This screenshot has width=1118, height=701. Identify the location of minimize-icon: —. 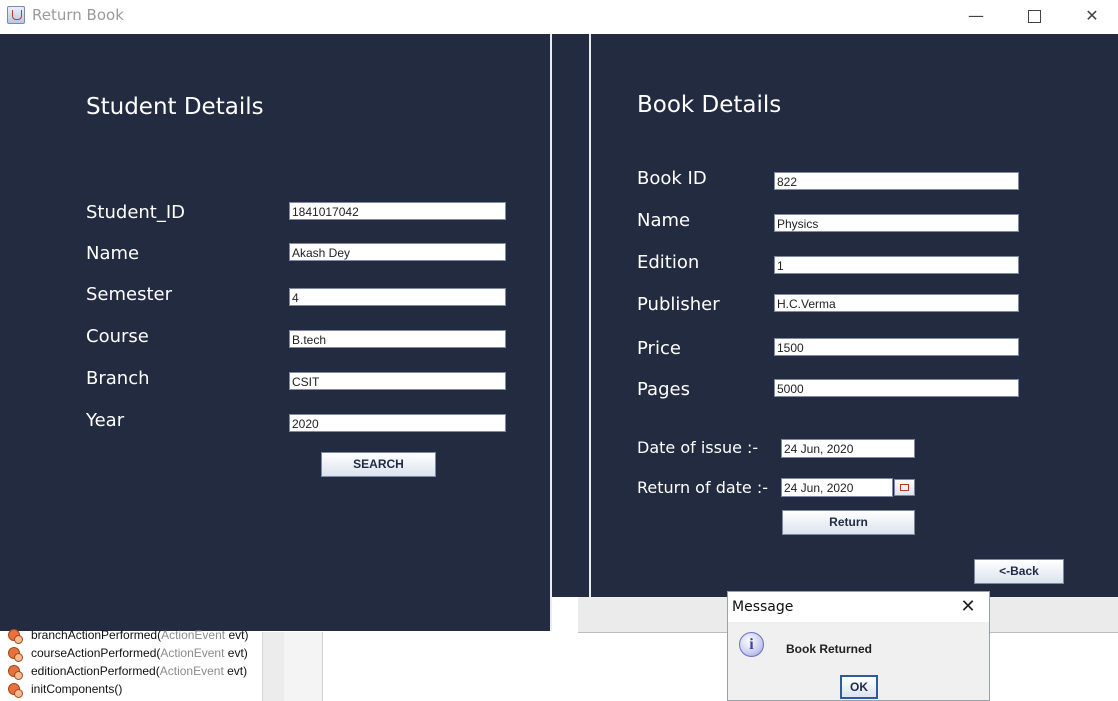
(976, 15).